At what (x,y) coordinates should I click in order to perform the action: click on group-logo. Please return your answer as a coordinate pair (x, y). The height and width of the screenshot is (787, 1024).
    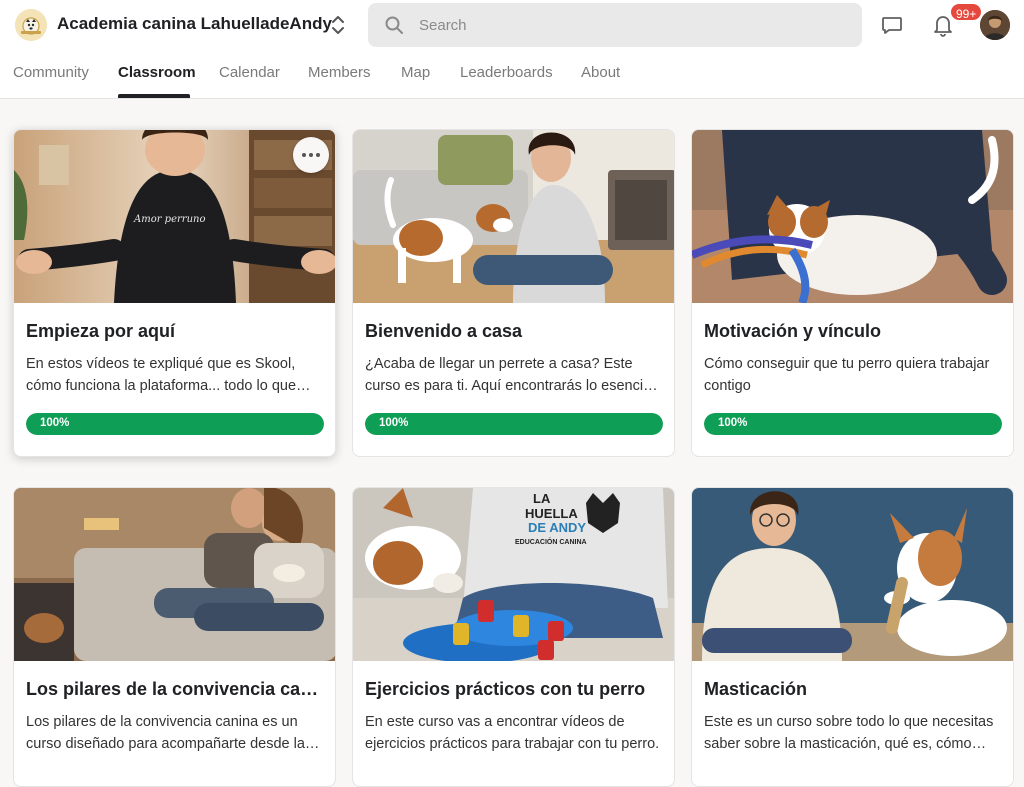
    Looking at the image, I should click on (31, 25).